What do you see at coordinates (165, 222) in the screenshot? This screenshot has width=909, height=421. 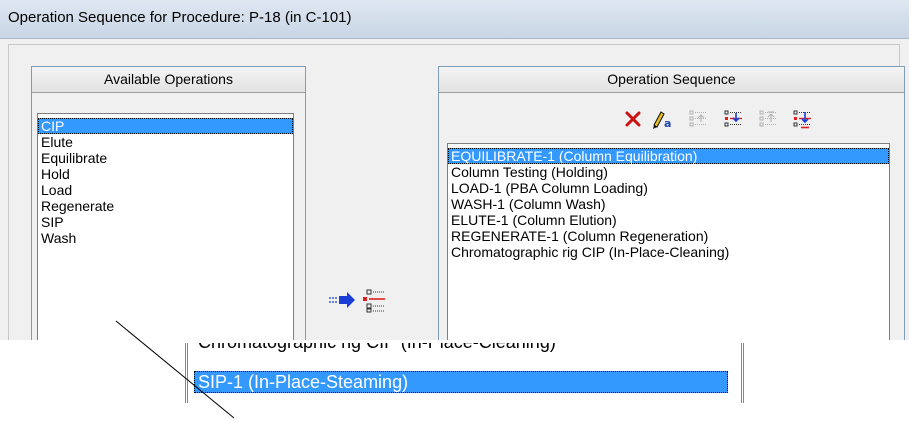 I see `list-item-sip: SIP` at bounding box center [165, 222].